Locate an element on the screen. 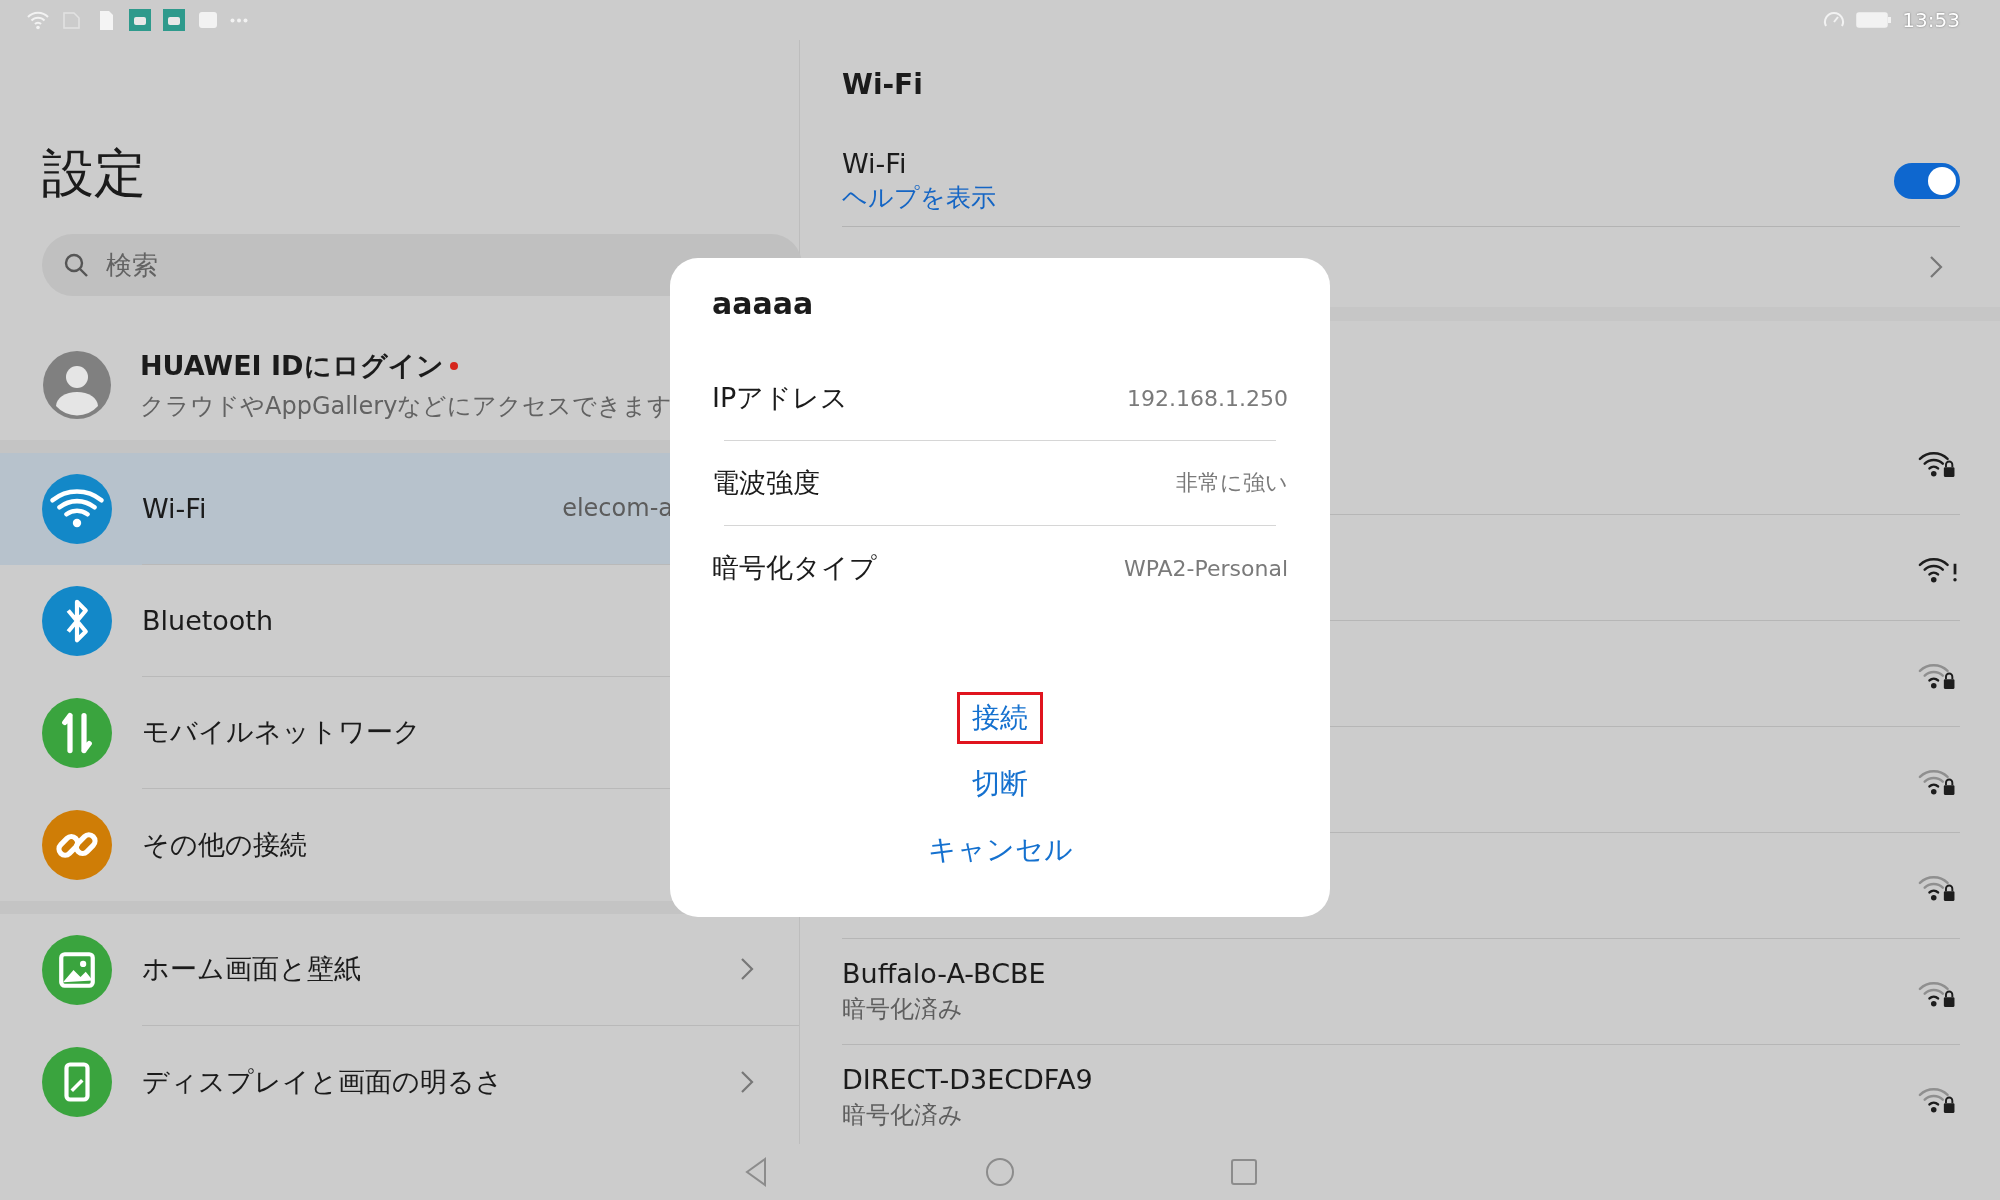  link-icon is located at coordinates (77, 844).